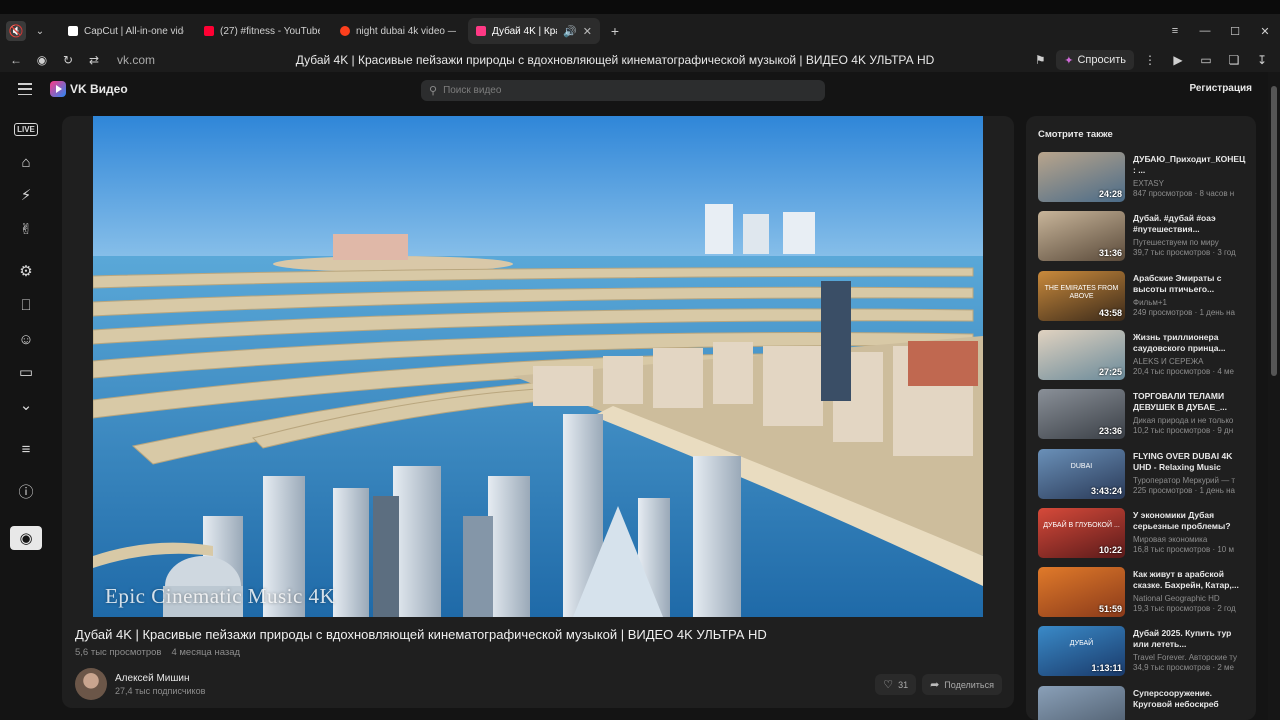  I want to click on browser-tab-vk-active: Дубай 4K | Красивые 🔊 ✕, so click(534, 31).